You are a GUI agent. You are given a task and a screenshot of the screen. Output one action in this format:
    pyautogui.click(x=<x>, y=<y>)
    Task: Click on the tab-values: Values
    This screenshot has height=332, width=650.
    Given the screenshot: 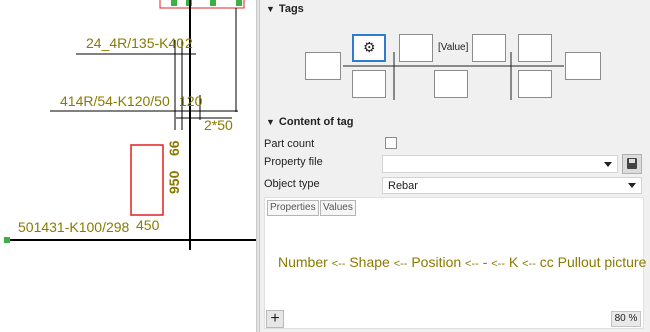 What is the action you would take?
    pyautogui.click(x=338, y=208)
    